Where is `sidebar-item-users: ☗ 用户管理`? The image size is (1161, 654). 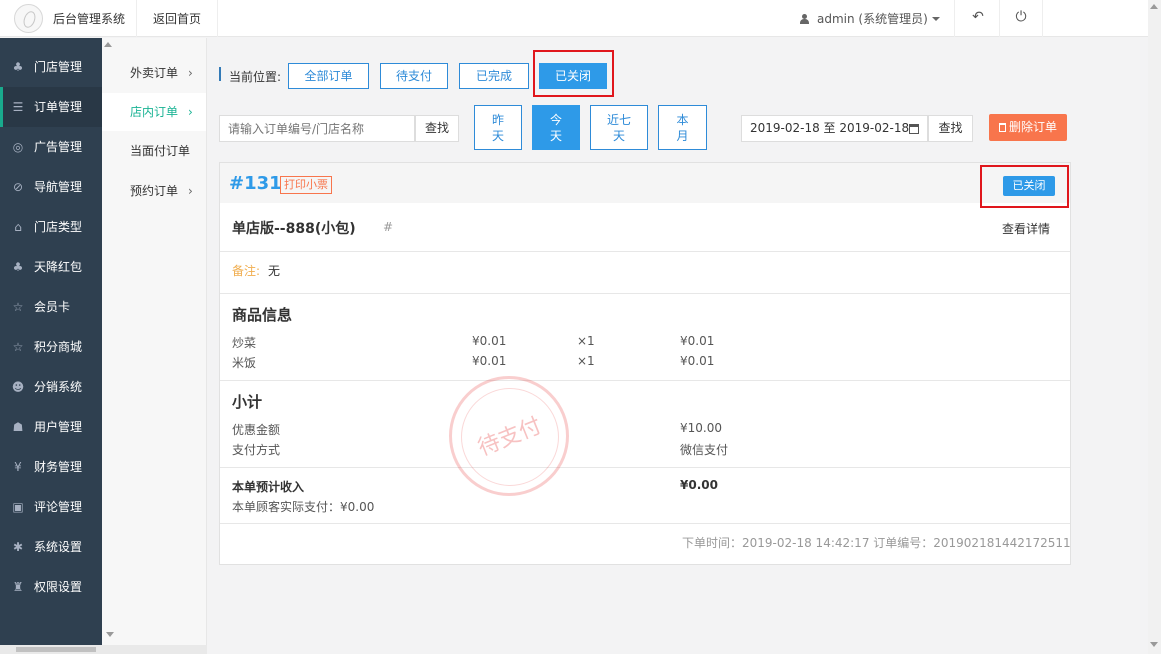 sidebar-item-users: ☗ 用户管理 is located at coordinates (51, 427).